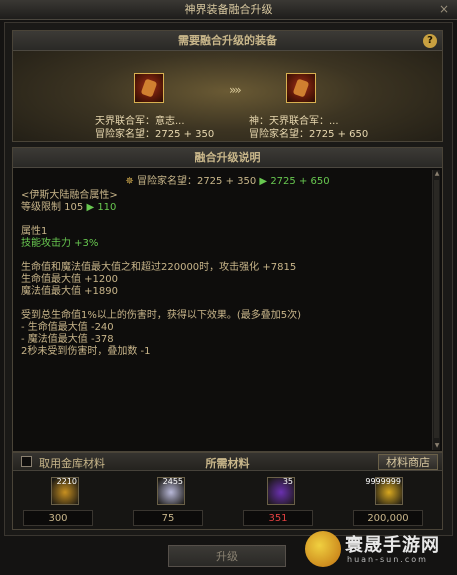  I want to click on description-line: <伊斯大陆融合属性>, so click(223, 196).